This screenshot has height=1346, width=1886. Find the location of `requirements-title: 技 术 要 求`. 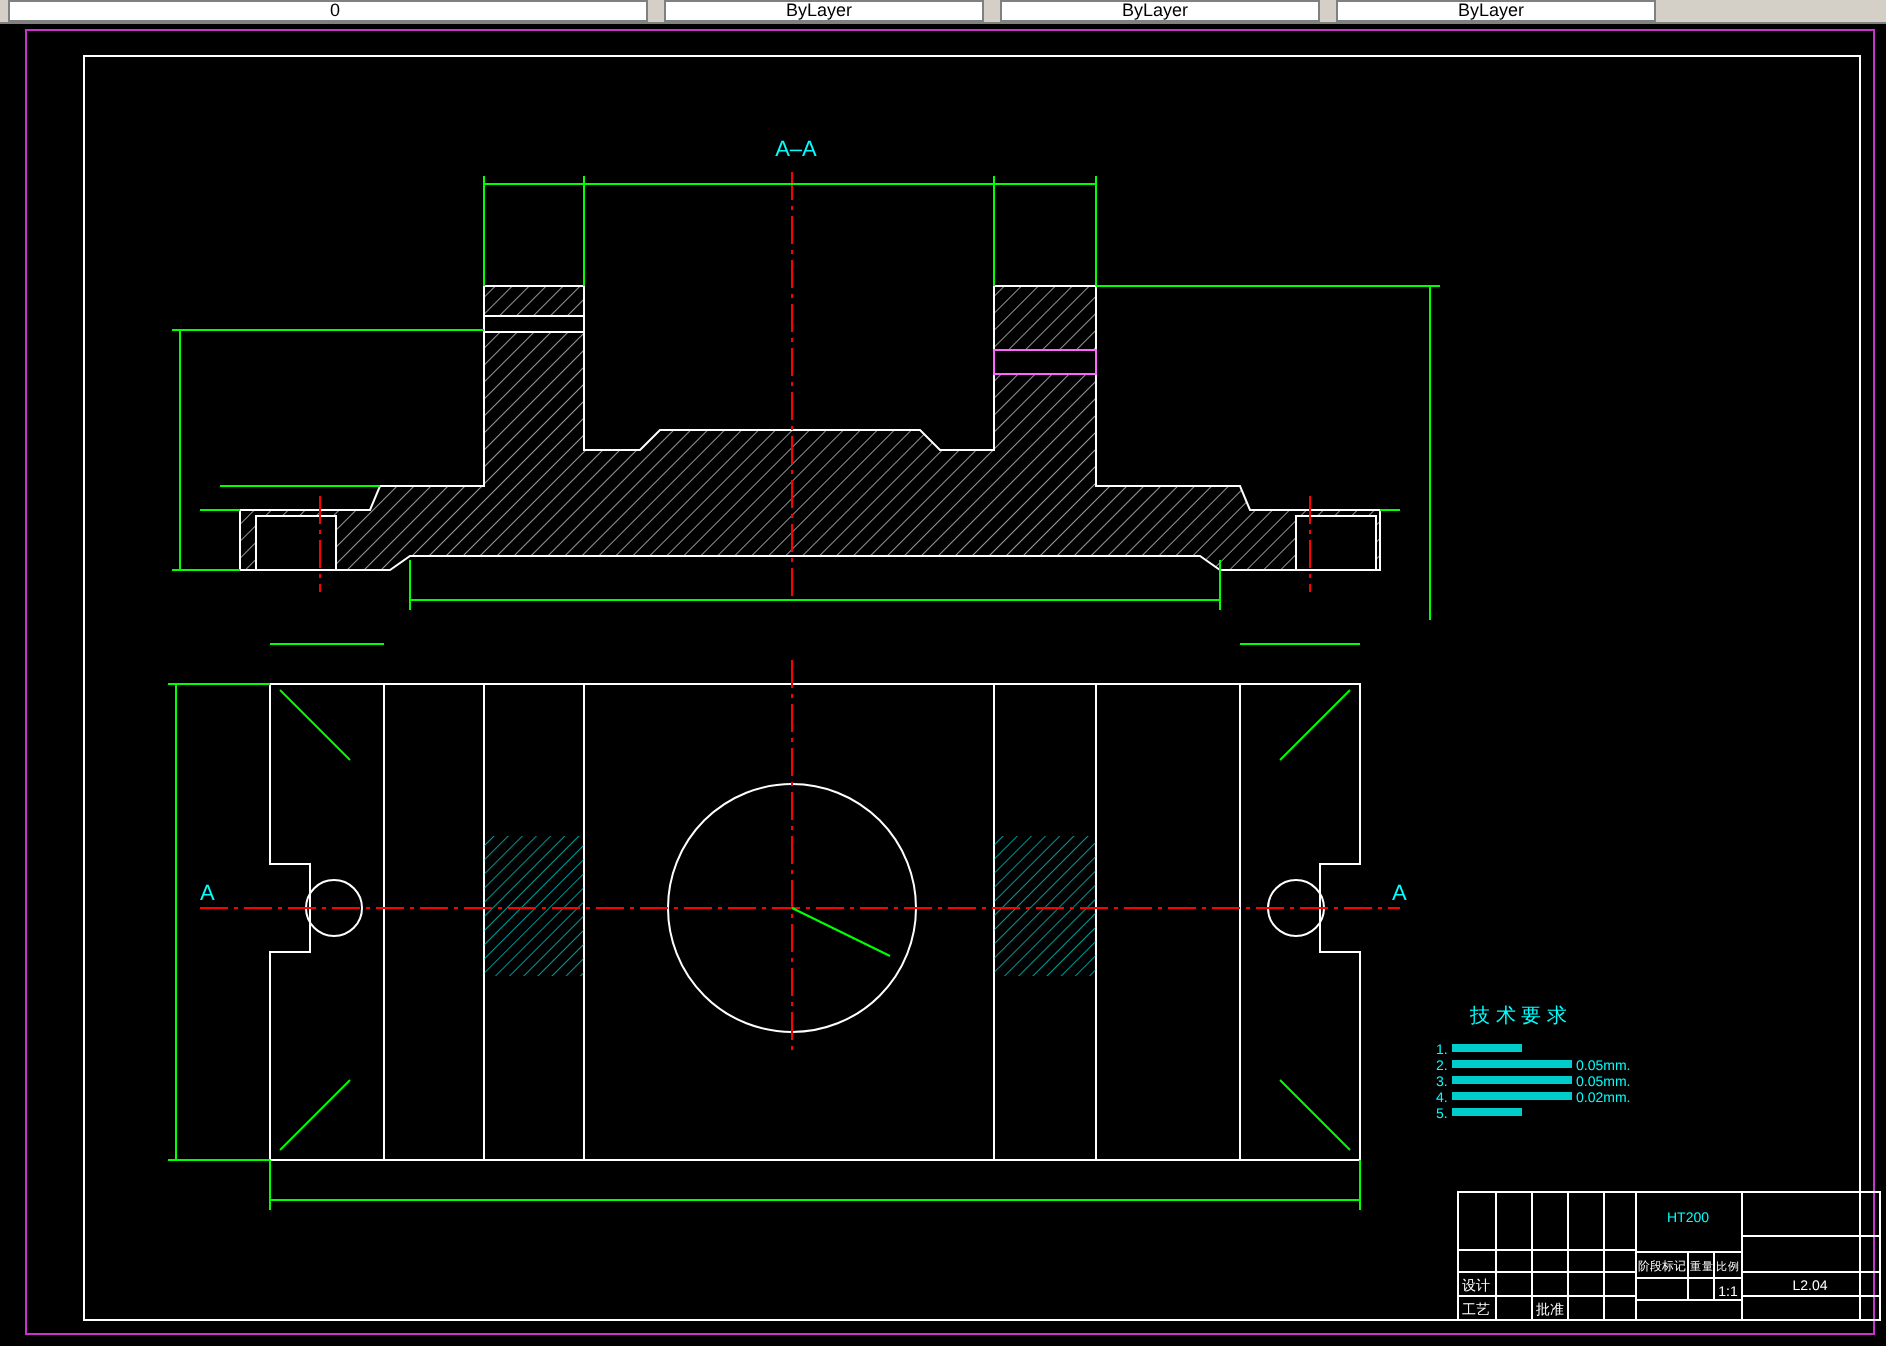

requirements-title: 技 术 要 求 is located at coordinates (1518, 1017).